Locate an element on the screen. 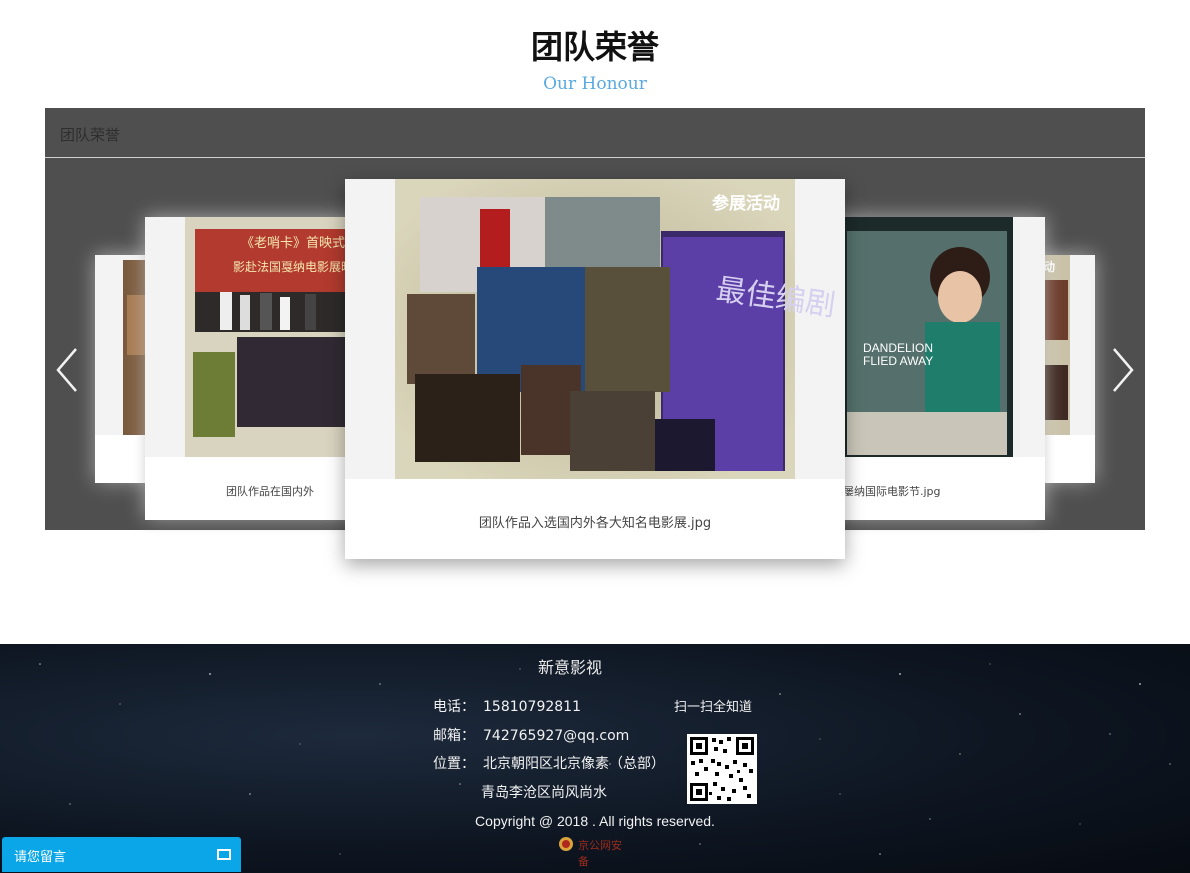 Image resolution: width=1190 pixels, height=873 pixels. footer-location: 位置： 北京朝阳区北京像素（总部） is located at coordinates (549, 763).